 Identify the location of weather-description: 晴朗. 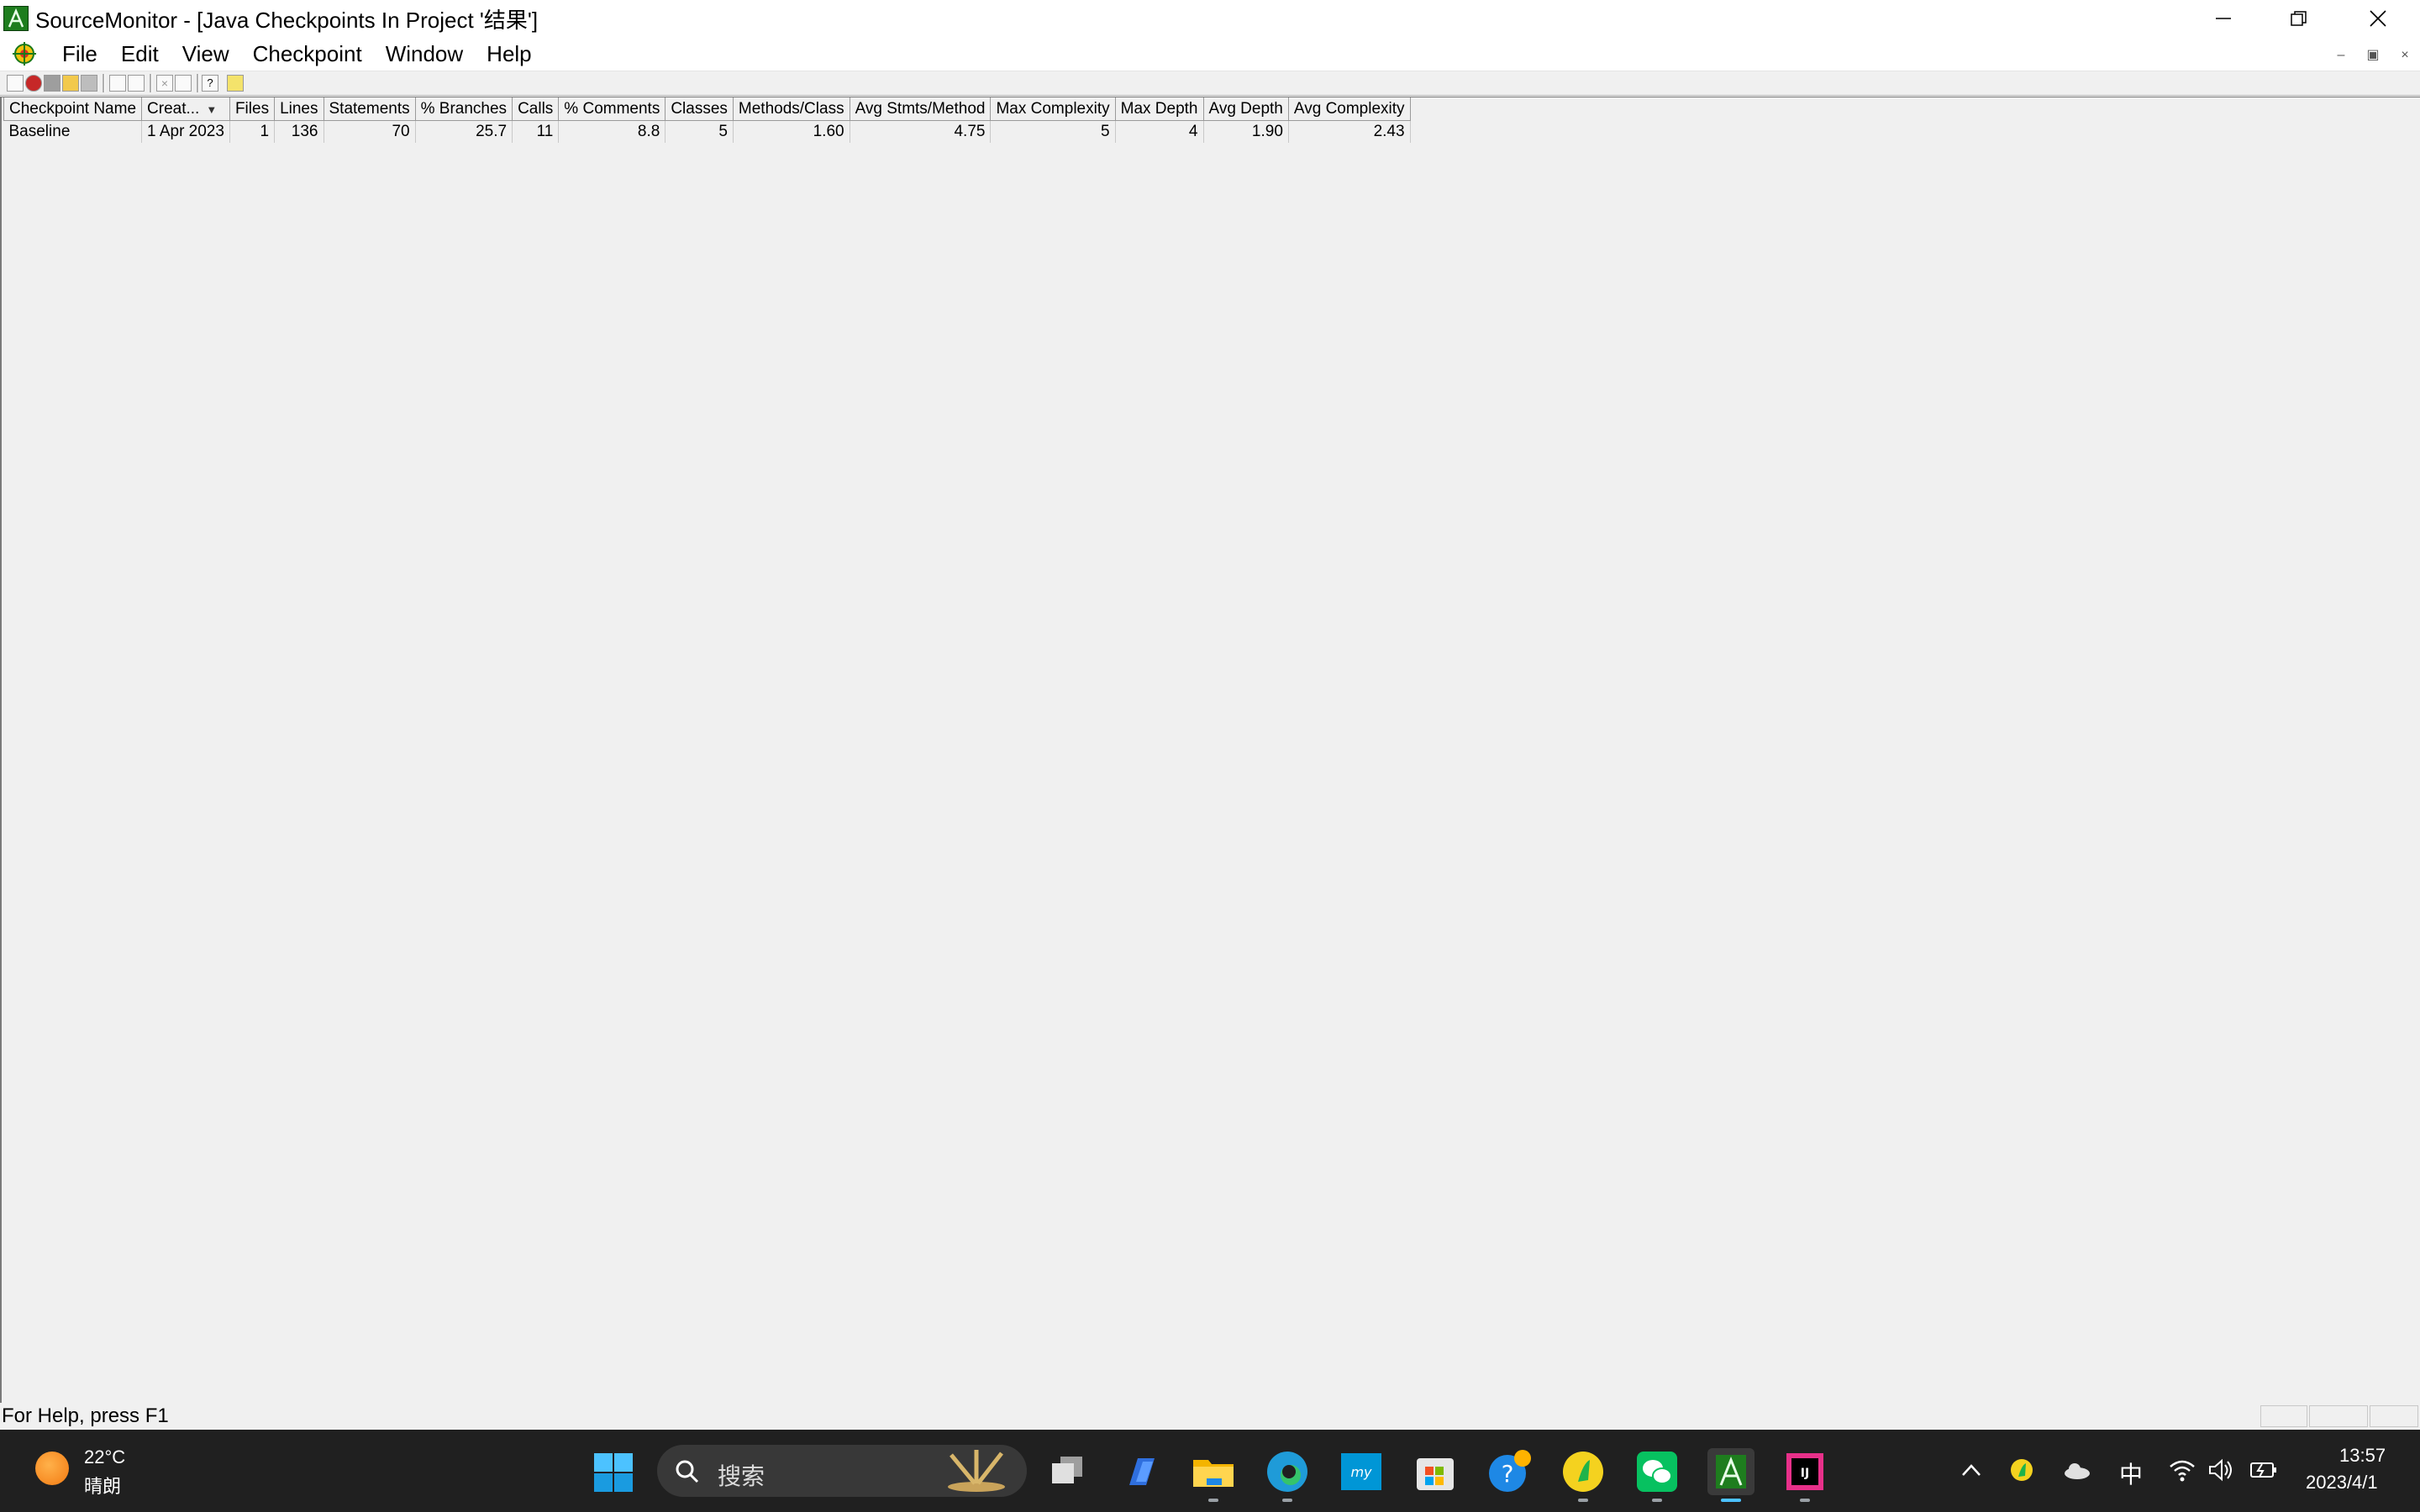
(102, 1485).